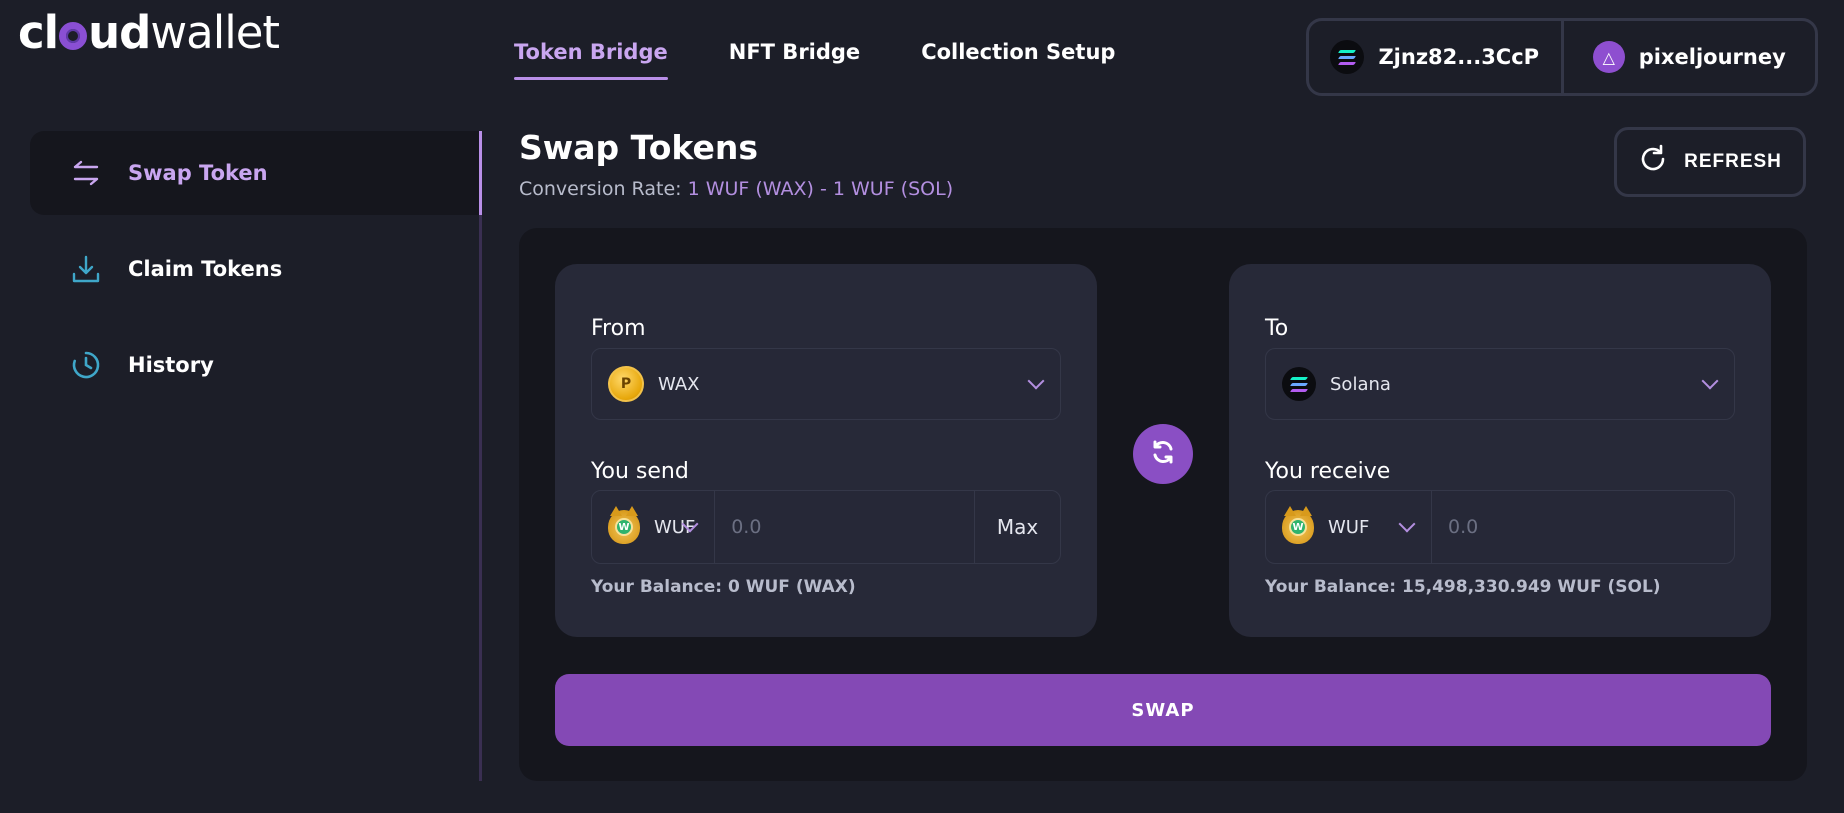 This screenshot has width=1844, height=813. What do you see at coordinates (639, 147) in the screenshot?
I see `page-title: Swap Tokens` at bounding box center [639, 147].